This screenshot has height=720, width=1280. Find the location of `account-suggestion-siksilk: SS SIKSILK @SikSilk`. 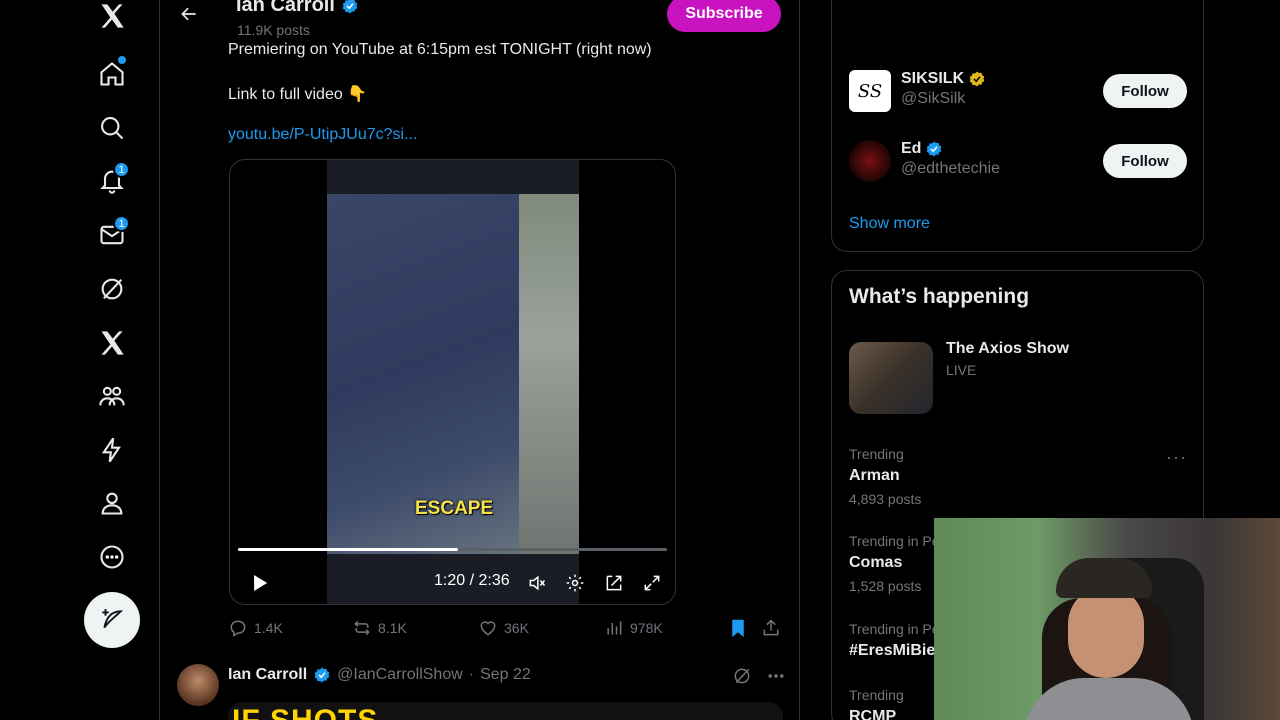

account-suggestion-siksilk: SS SIKSILK @SikSilk is located at coordinates (917, 91).